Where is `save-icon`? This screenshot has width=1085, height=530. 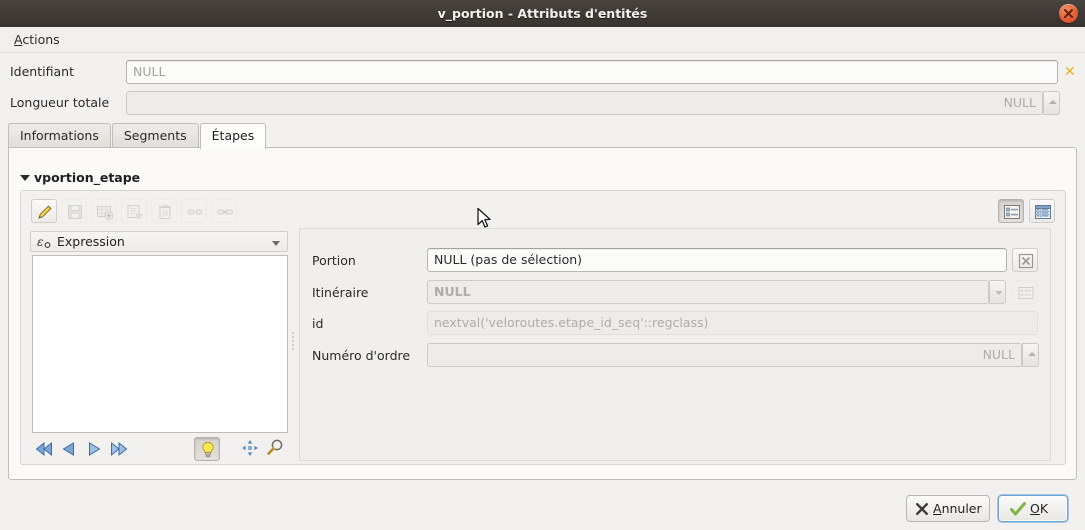 save-icon is located at coordinates (75, 212).